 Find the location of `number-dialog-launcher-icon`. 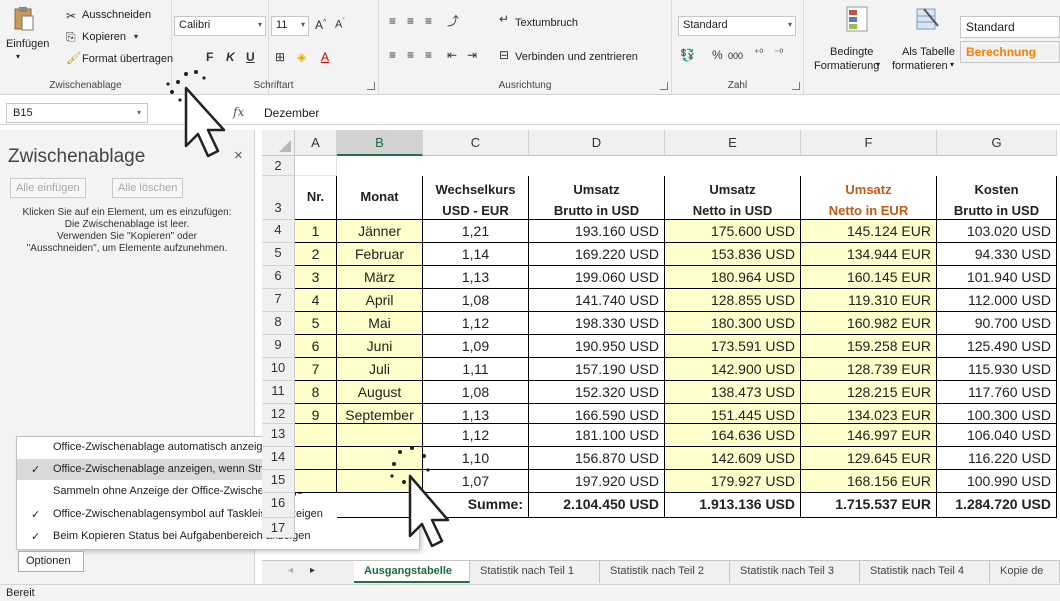

number-dialog-launcher-icon is located at coordinates (796, 86).